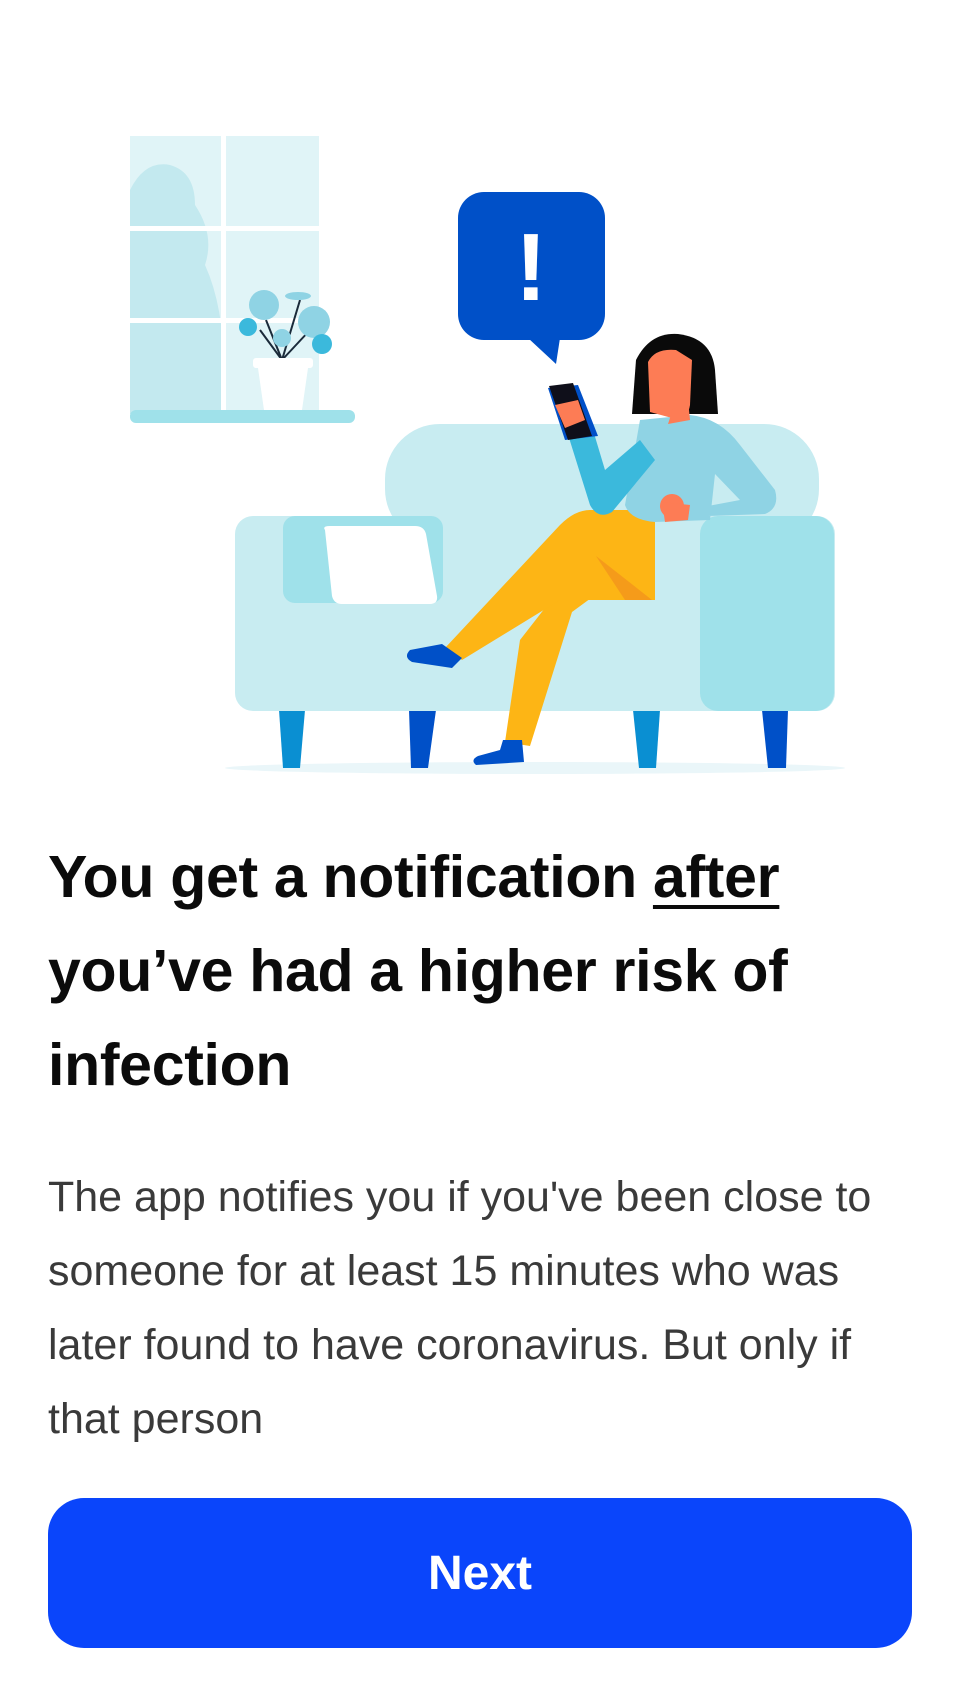  Describe the element at coordinates (350, 877) in the screenshot. I see `headline-part-1: You get a notification` at that location.